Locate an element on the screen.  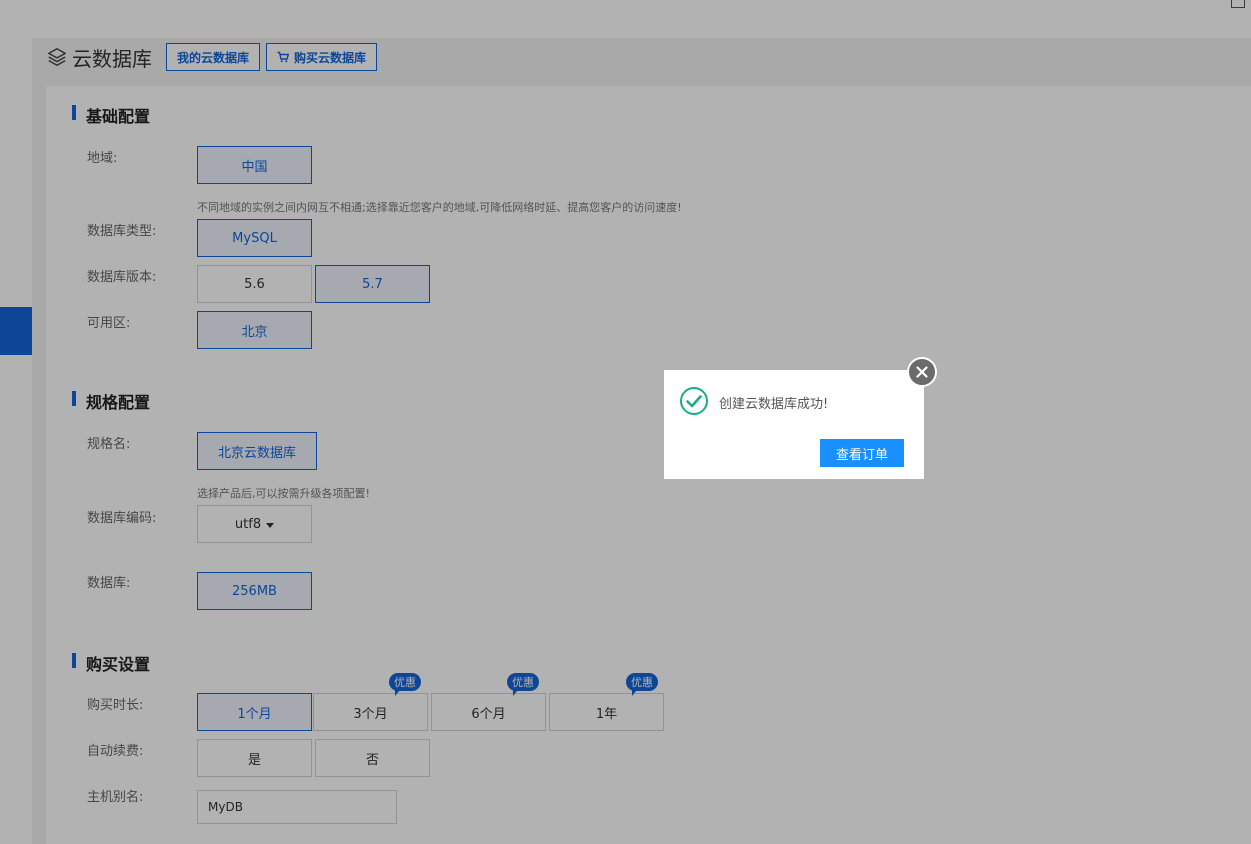
check-circle-icon is located at coordinates (694, 401).